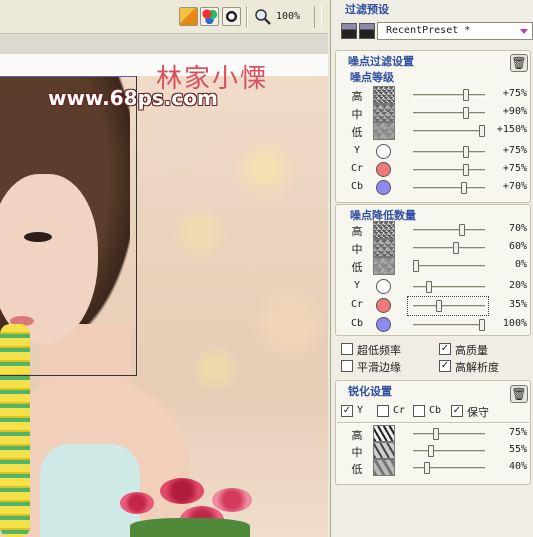 This screenshot has width=533, height=537. Describe the element at coordinates (524, 31) in the screenshot. I see `chevron-down-icon` at that location.